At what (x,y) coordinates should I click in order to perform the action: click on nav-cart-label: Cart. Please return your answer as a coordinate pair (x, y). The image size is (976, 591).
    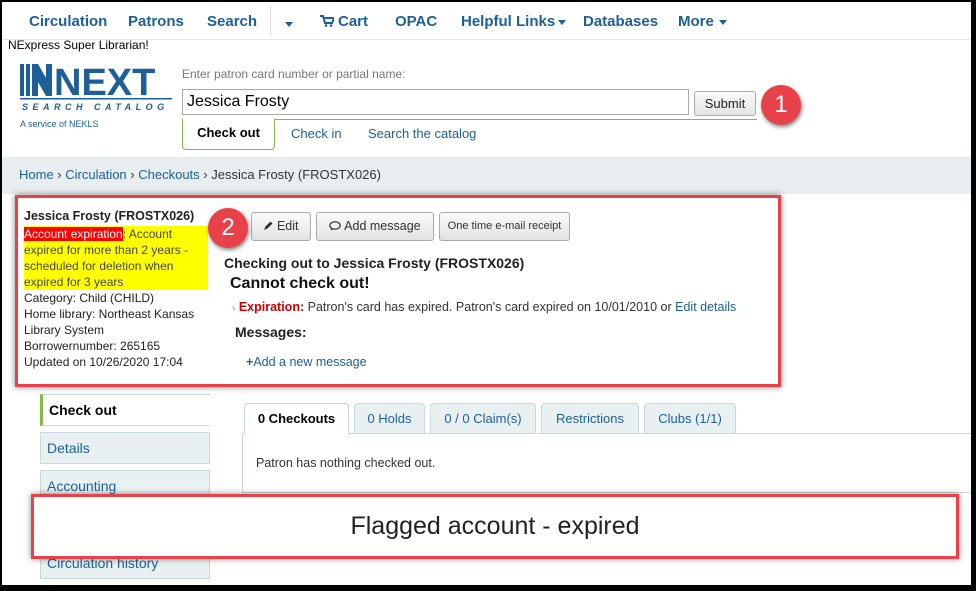
    Looking at the image, I should click on (353, 21).